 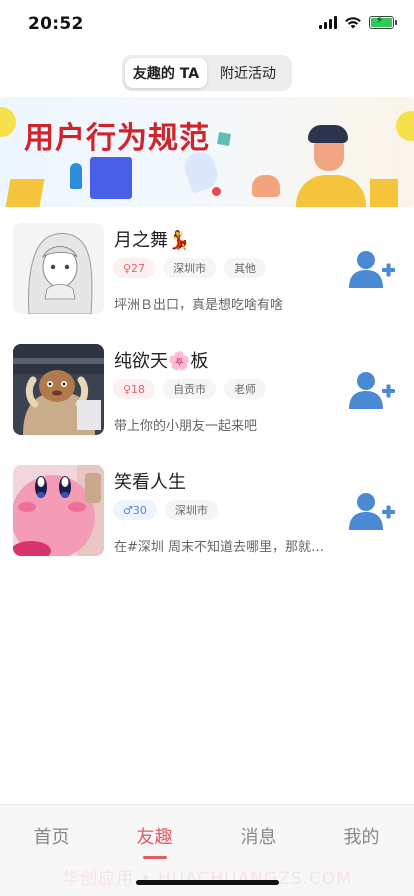 What do you see at coordinates (258, 836) in the screenshot?
I see `tab-messages: 消息` at bounding box center [258, 836].